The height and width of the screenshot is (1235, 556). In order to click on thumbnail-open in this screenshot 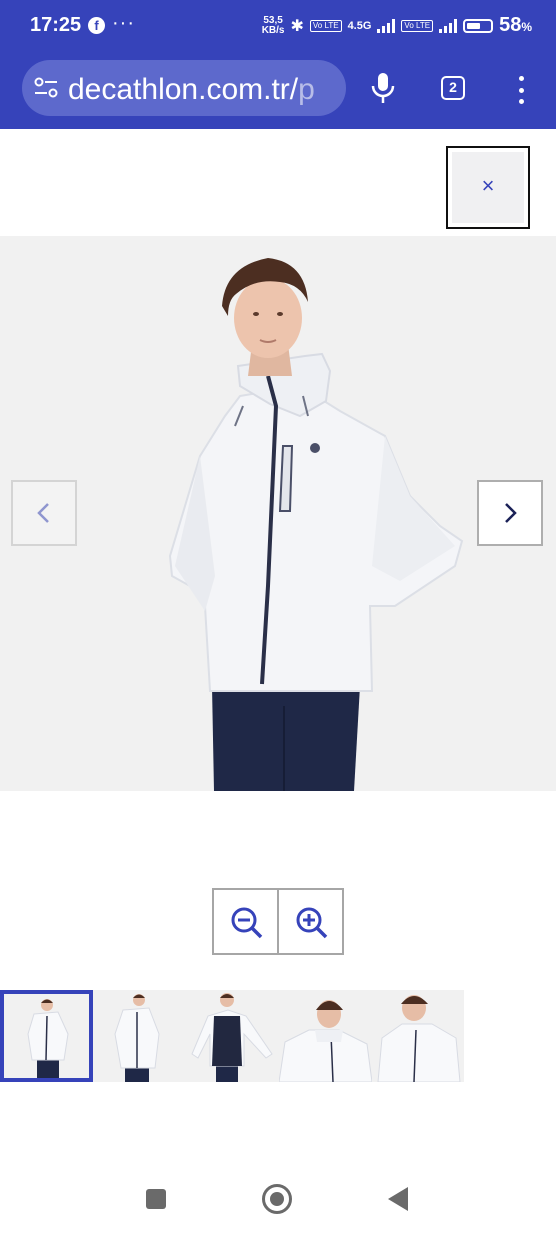, I will do `click(232, 1036)`.